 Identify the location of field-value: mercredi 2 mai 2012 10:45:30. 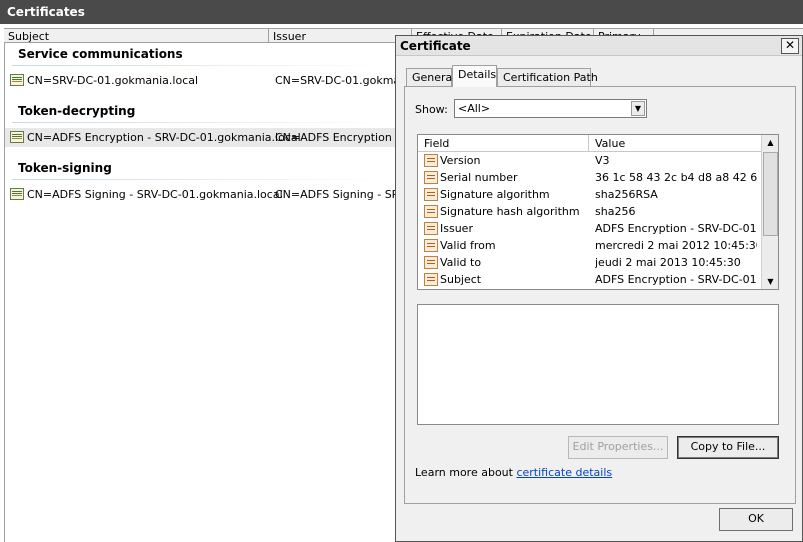
(676, 245).